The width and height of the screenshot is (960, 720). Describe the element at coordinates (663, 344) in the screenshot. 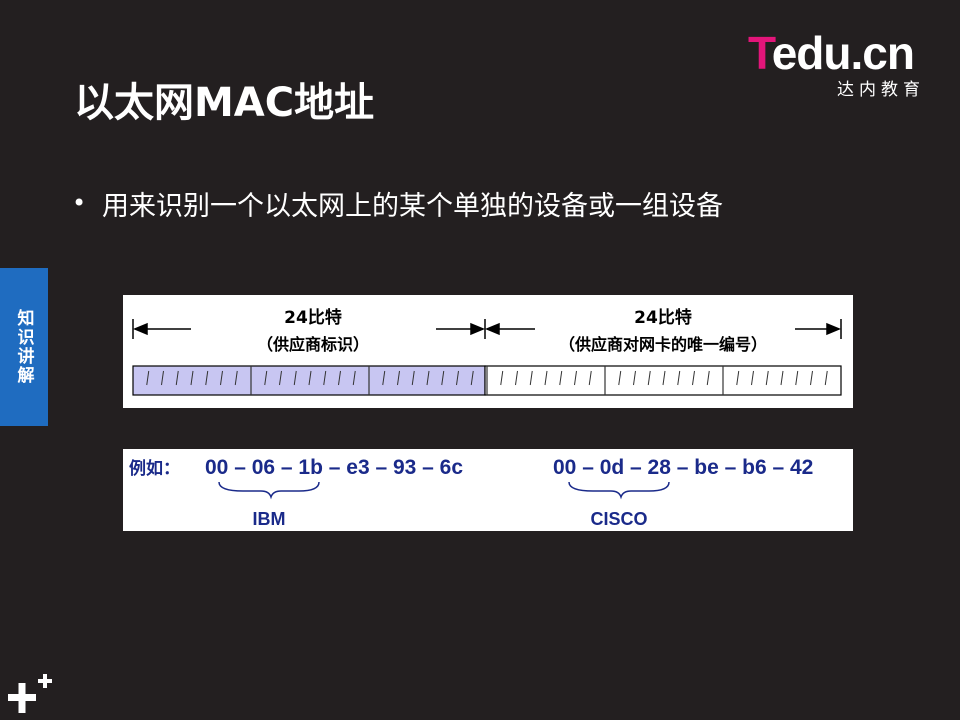

I see `right-desc-label: （供应商对网卡的唯一编号）` at that location.